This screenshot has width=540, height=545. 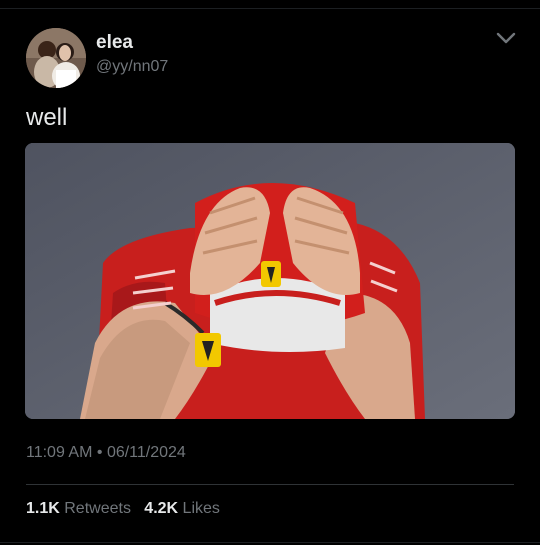 What do you see at coordinates (161, 508) in the screenshot?
I see `likes-count: 4.2K` at bounding box center [161, 508].